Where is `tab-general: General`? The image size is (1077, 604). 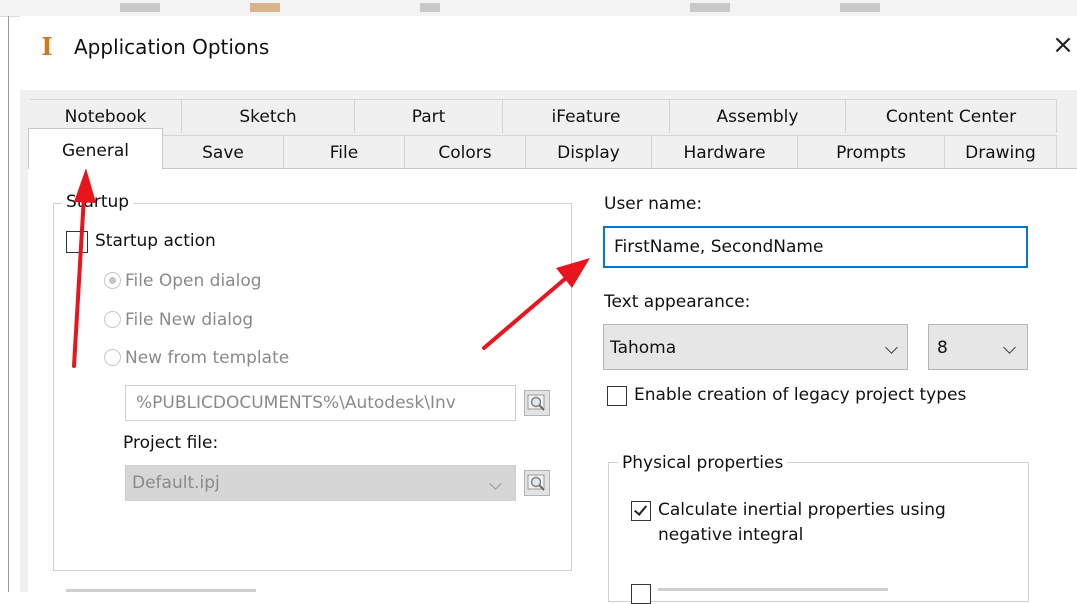
tab-general: General is located at coordinates (95, 148).